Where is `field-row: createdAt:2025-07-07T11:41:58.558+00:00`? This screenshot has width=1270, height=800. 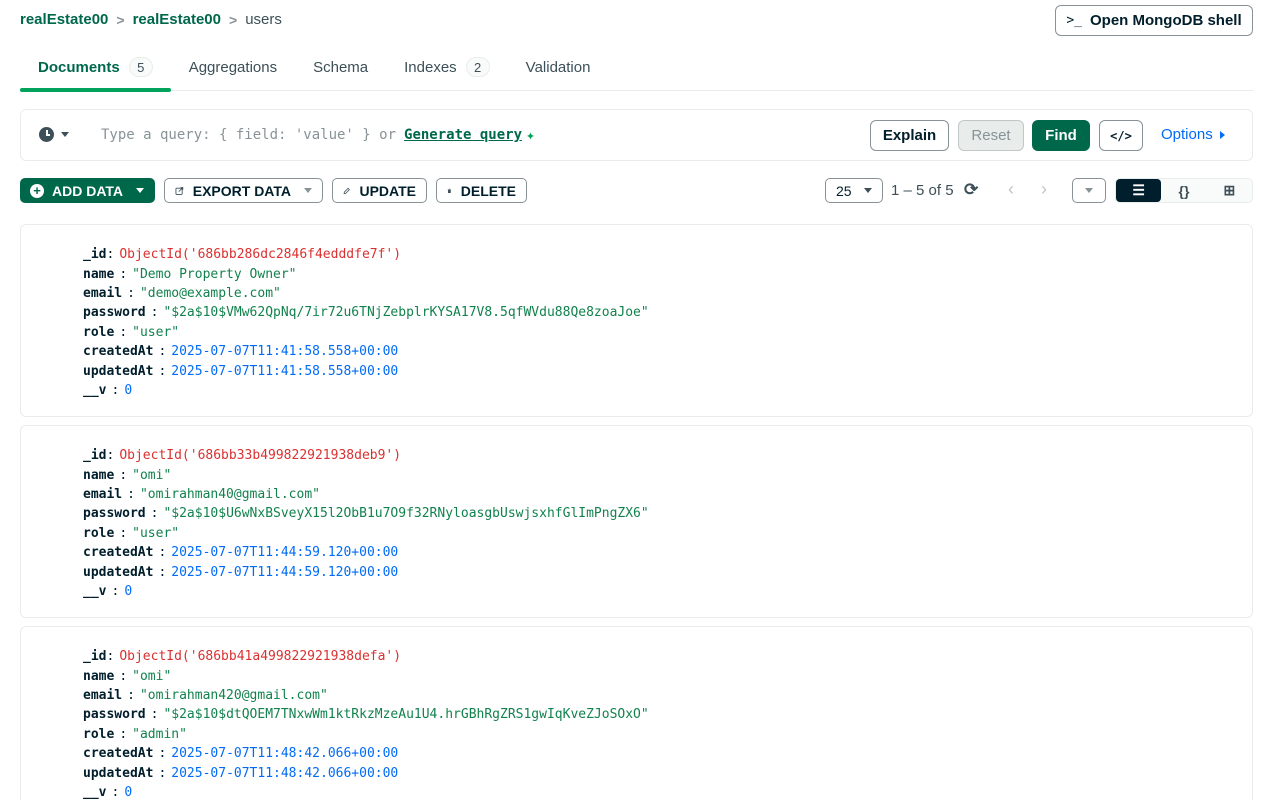 field-row: createdAt:2025-07-07T11:41:58.558+00:00 is located at coordinates (241, 352).